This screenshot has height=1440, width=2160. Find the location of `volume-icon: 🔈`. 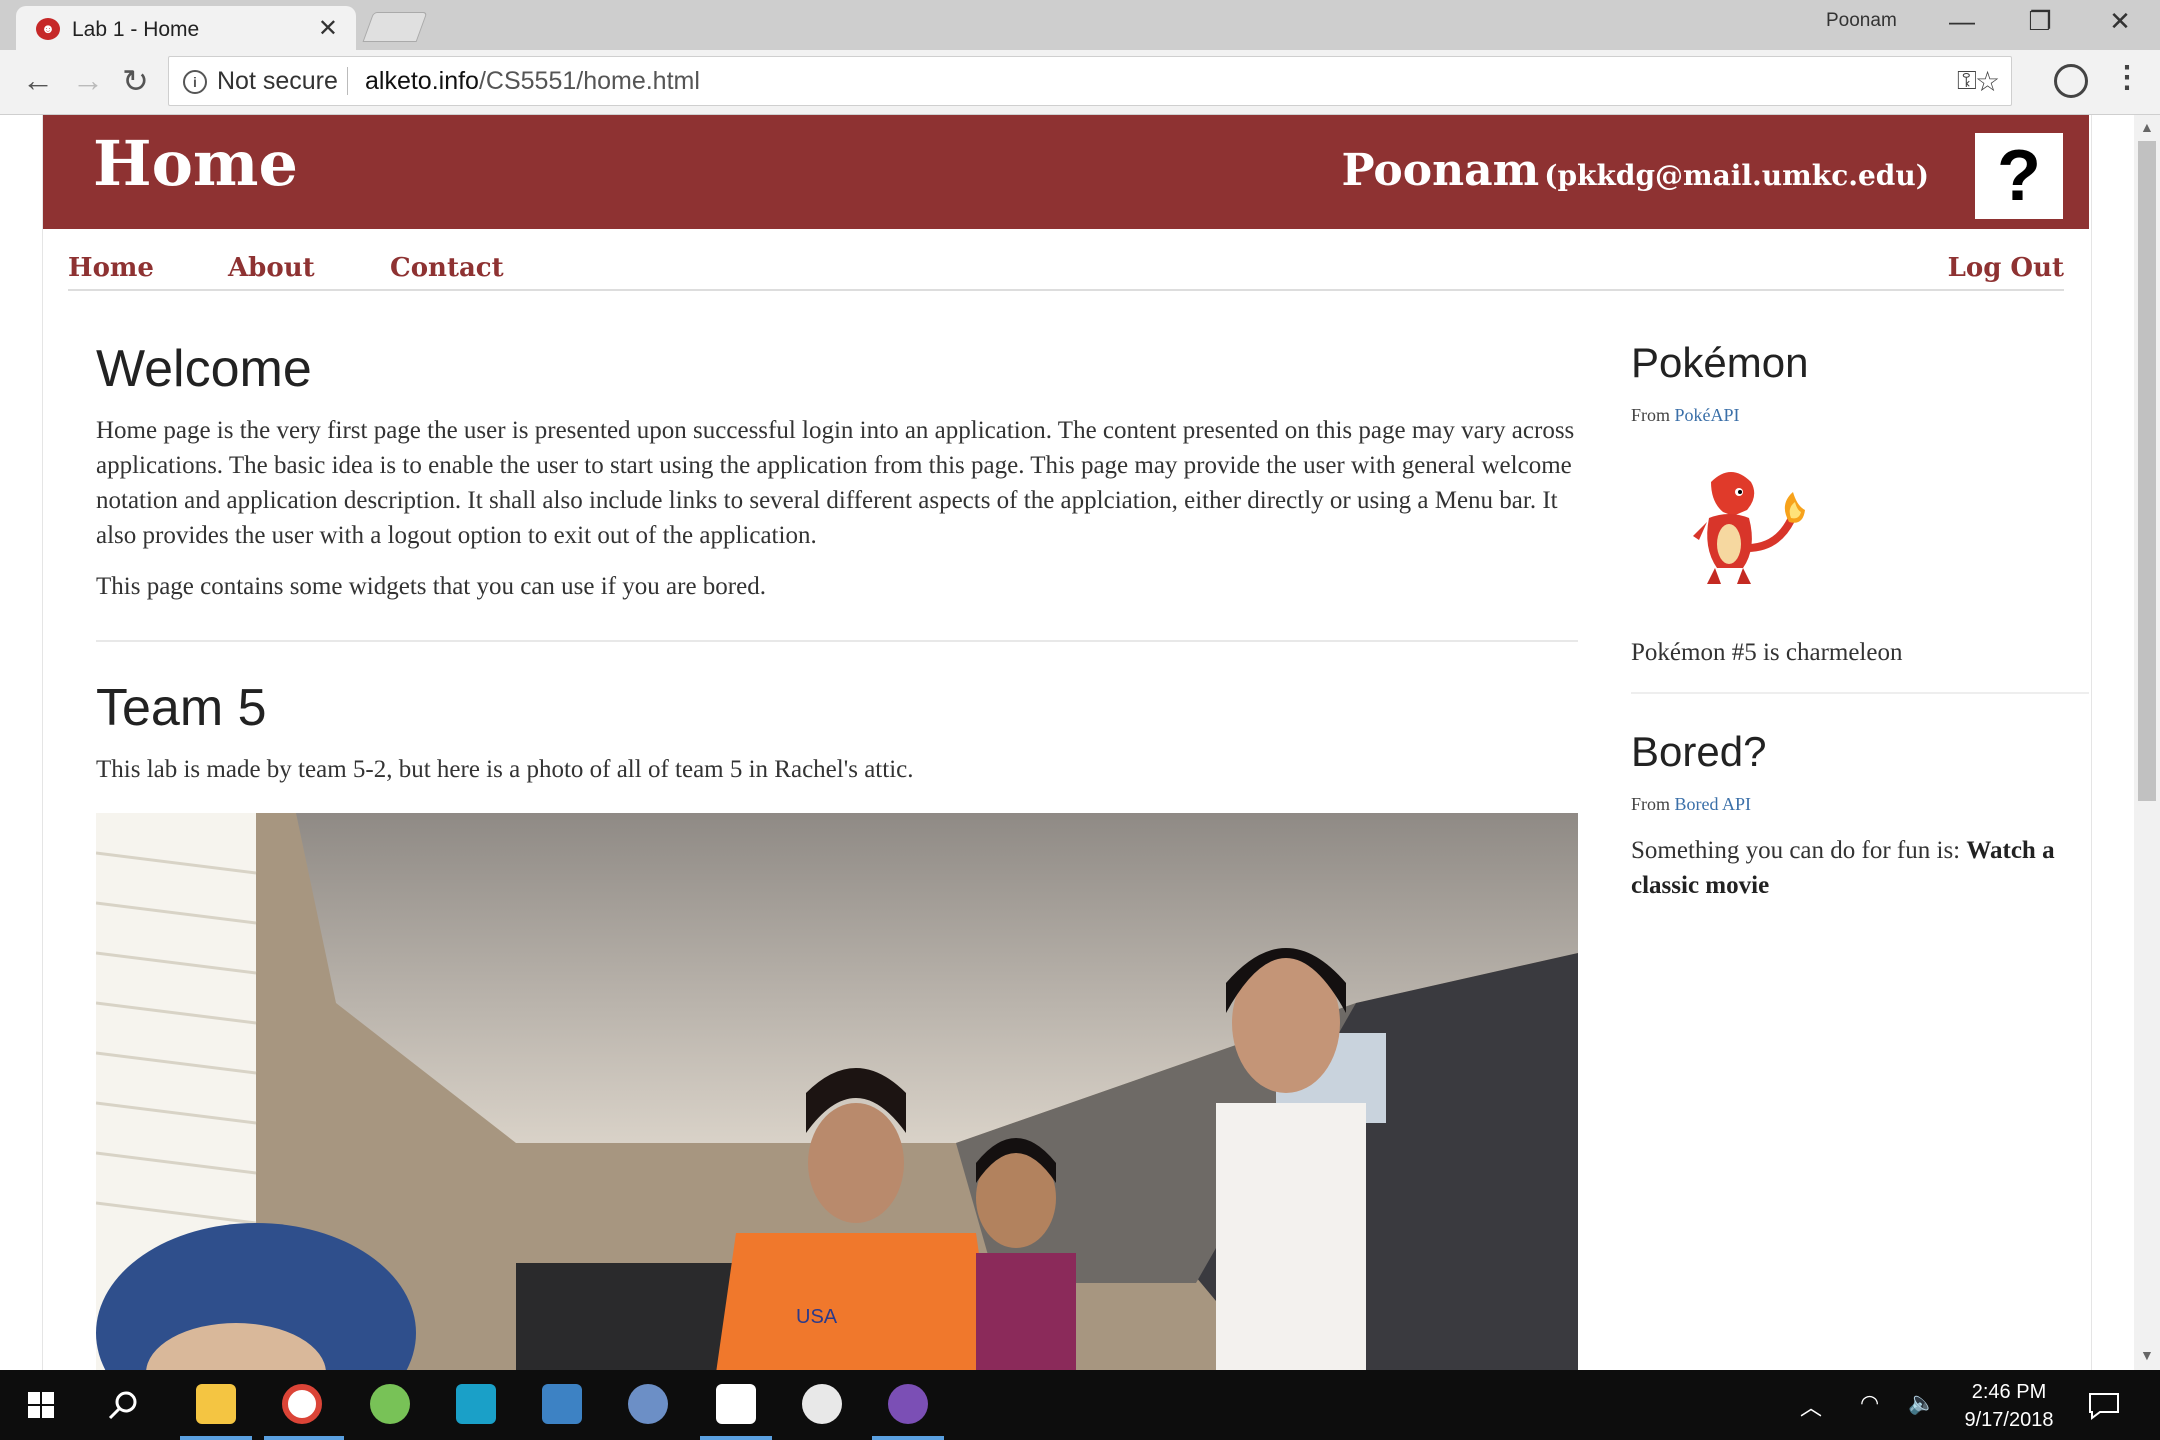

volume-icon: 🔈 is located at coordinates (1921, 1403).